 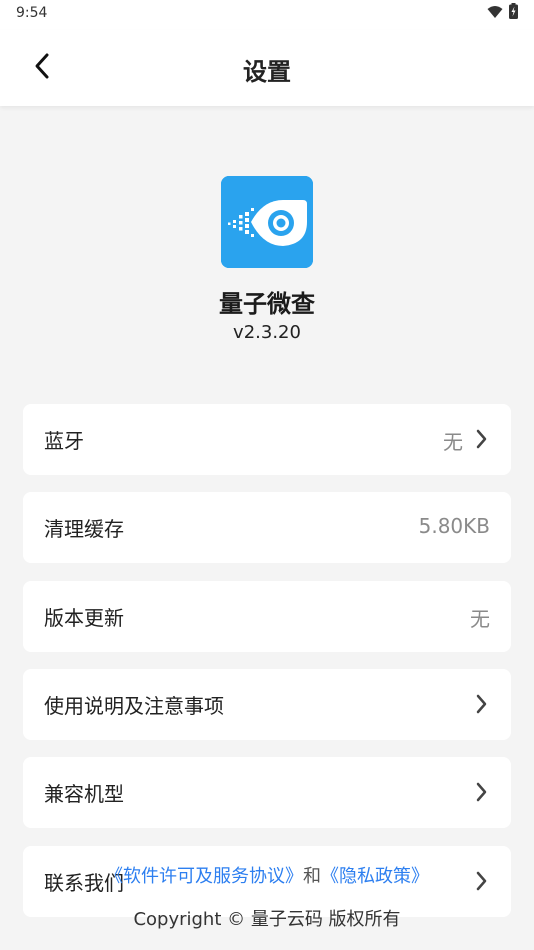 I want to click on agreement-links: 《软件许可及服务协议》和《隐私政策》, so click(x=267, y=875).